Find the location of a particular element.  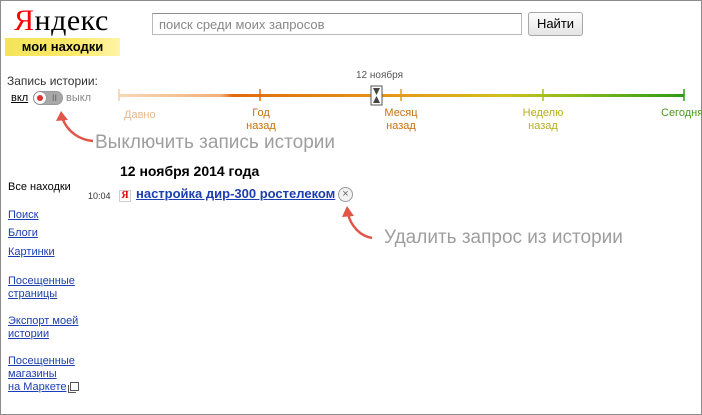

timeline-label-text: Давно is located at coordinates (140, 115).